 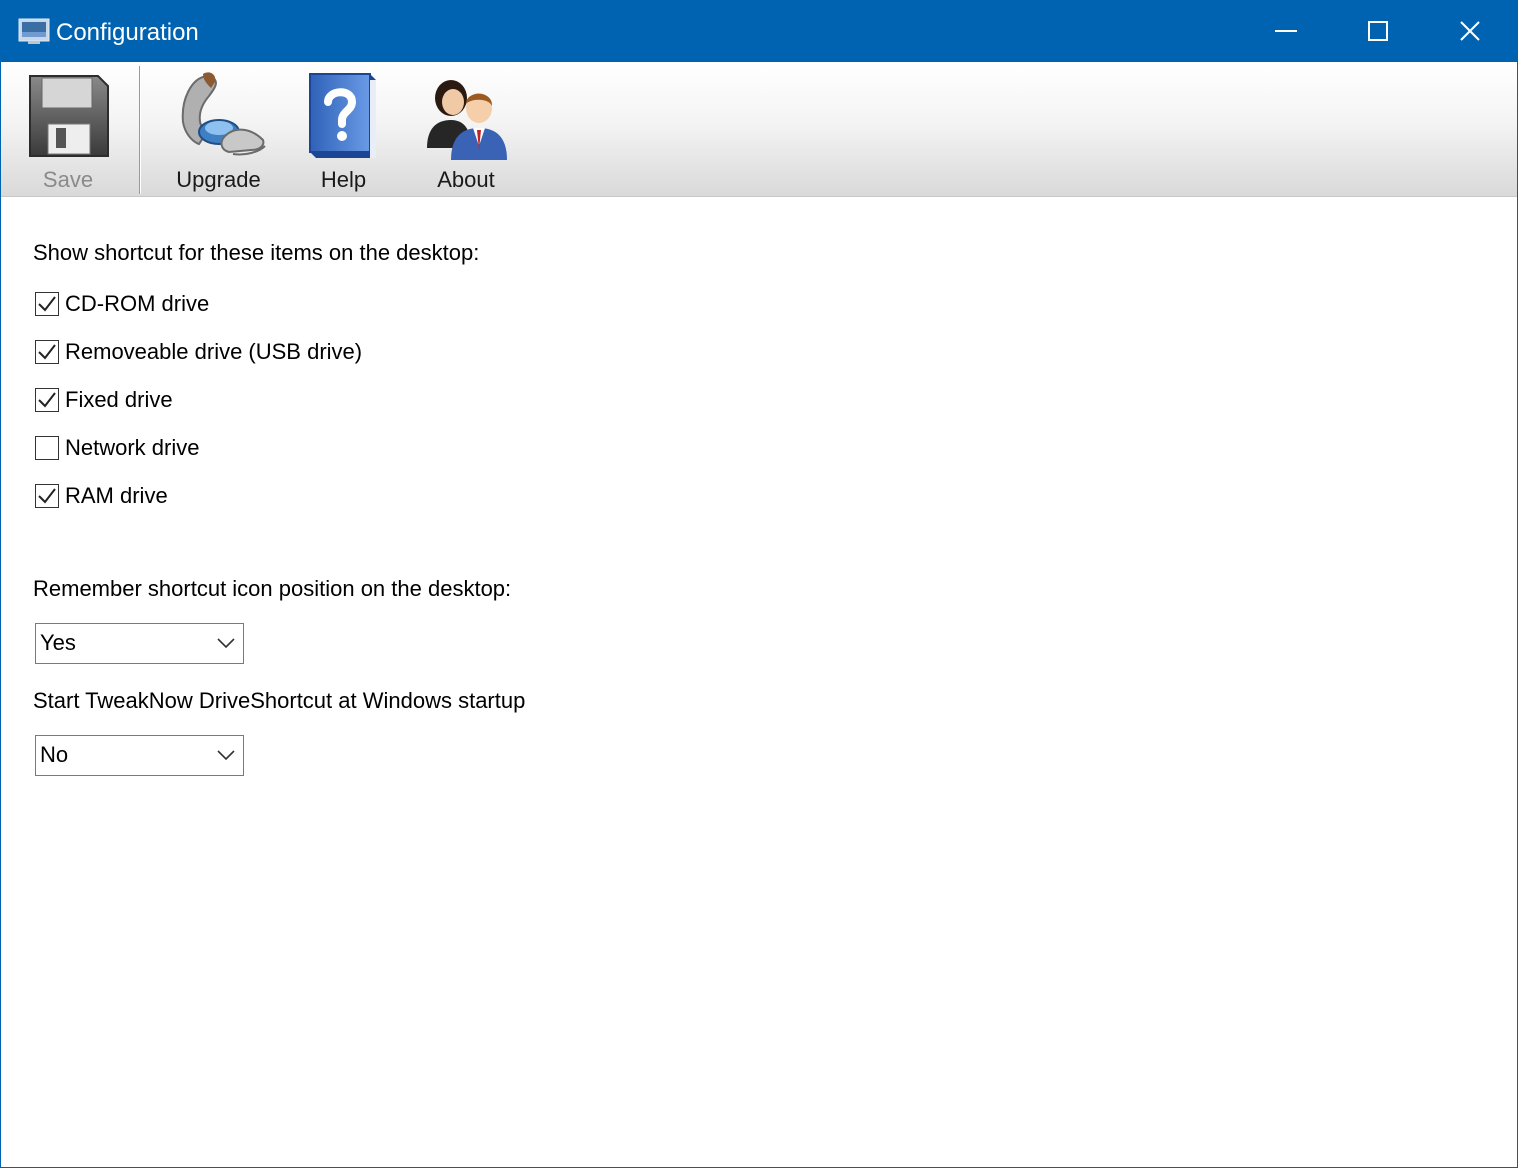 What do you see at coordinates (54, 754) in the screenshot?
I see `select-value: No` at bounding box center [54, 754].